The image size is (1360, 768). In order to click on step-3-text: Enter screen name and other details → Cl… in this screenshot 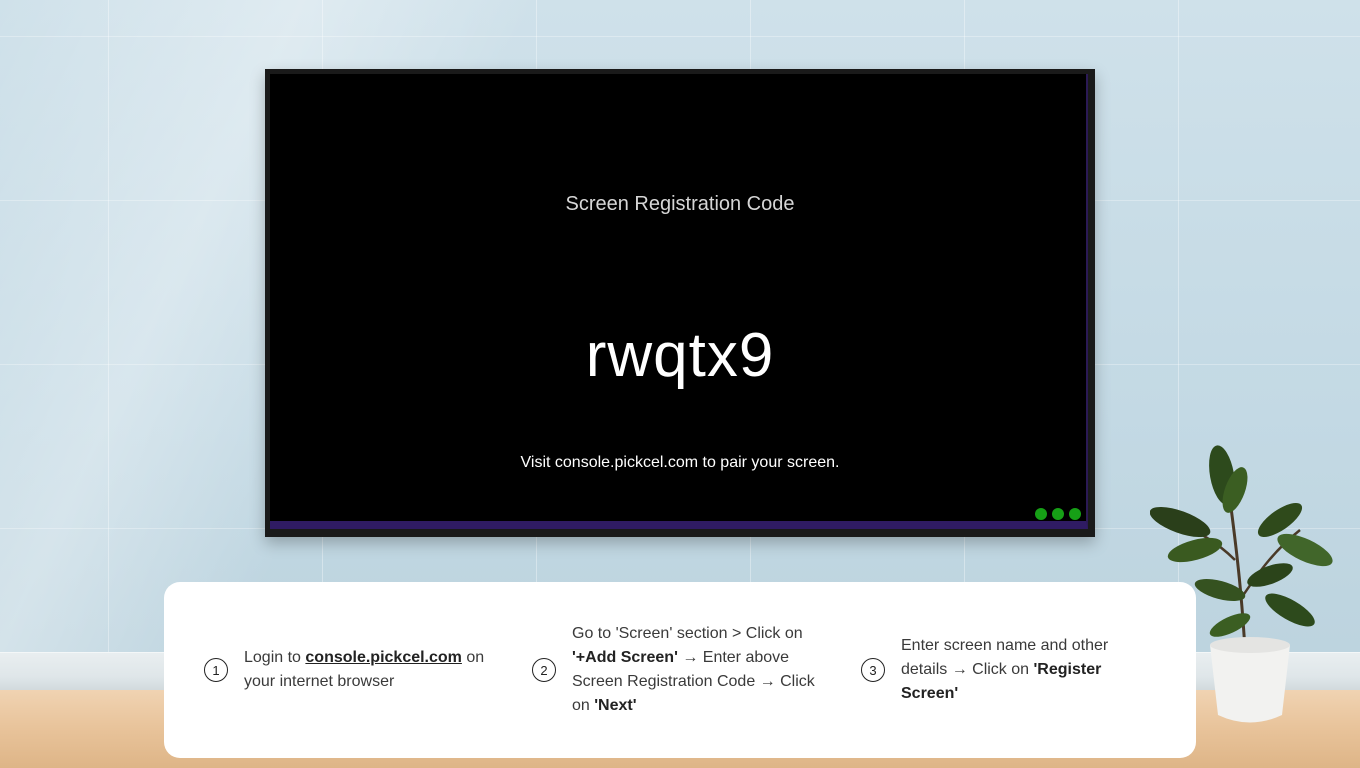, I will do `click(1005, 669)`.